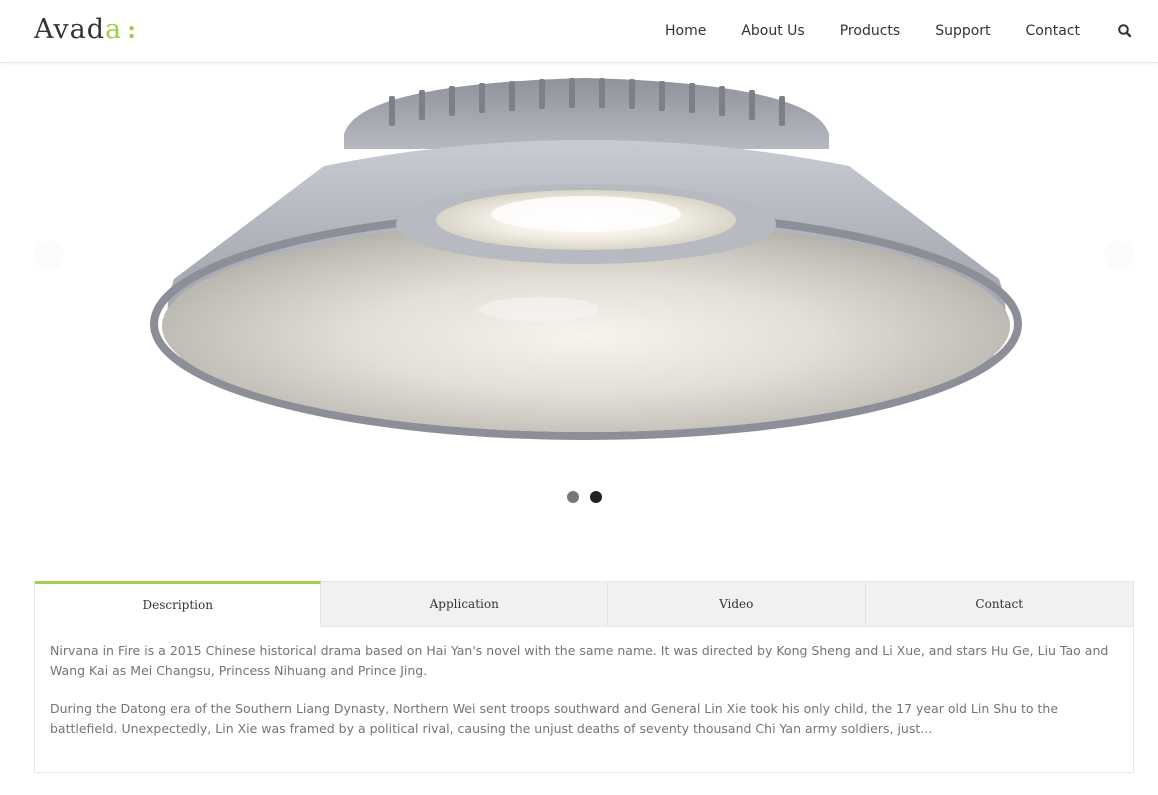 Image resolution: width=1158 pixels, height=795 pixels. What do you see at coordinates (132, 29) in the screenshot?
I see `logo-colon: :` at bounding box center [132, 29].